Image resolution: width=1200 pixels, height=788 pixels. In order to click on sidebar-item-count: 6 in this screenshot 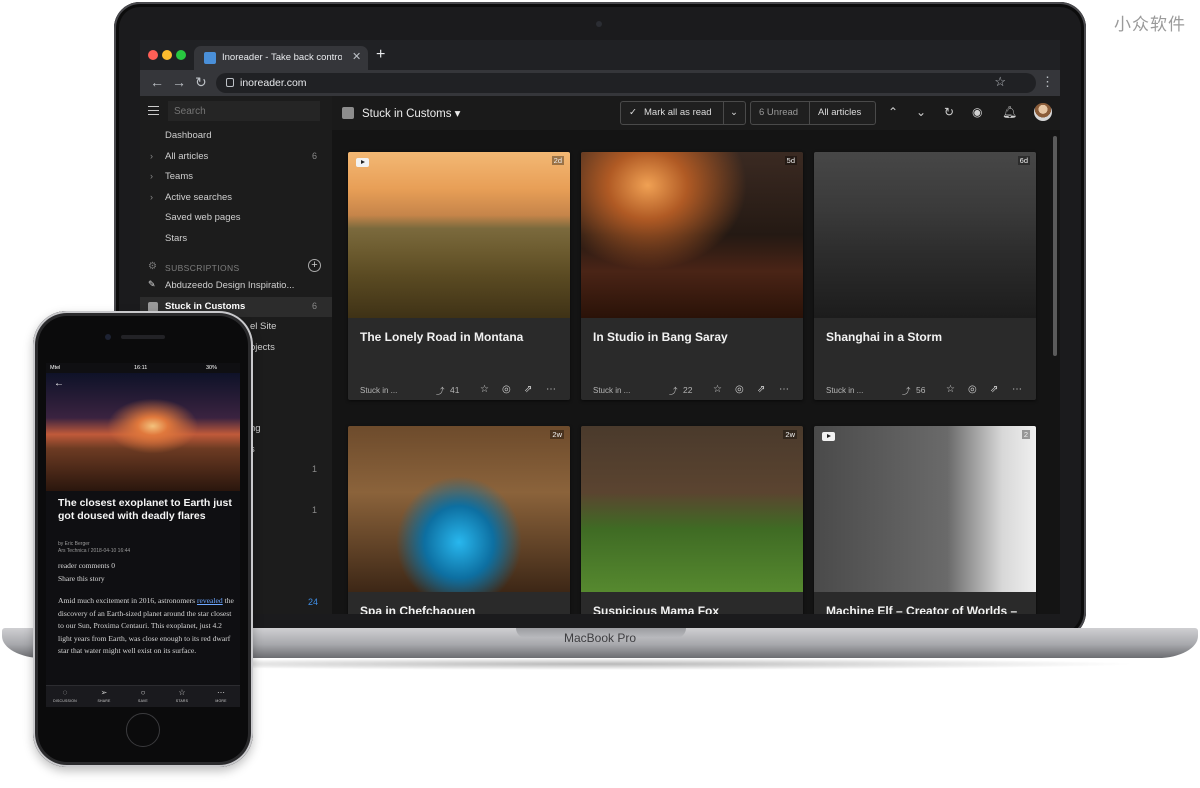, I will do `click(315, 156)`.